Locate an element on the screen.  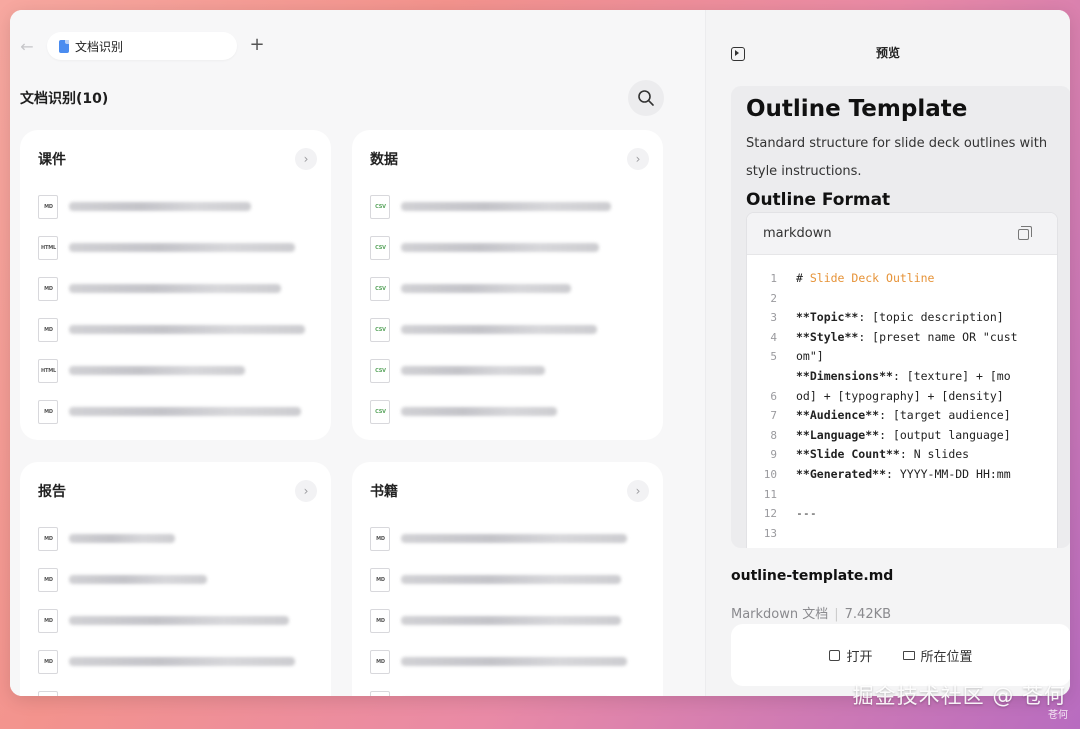
code-line: 10 **Generated**: YYYY-MM-DD HH:mm is located at coordinates (902, 475).